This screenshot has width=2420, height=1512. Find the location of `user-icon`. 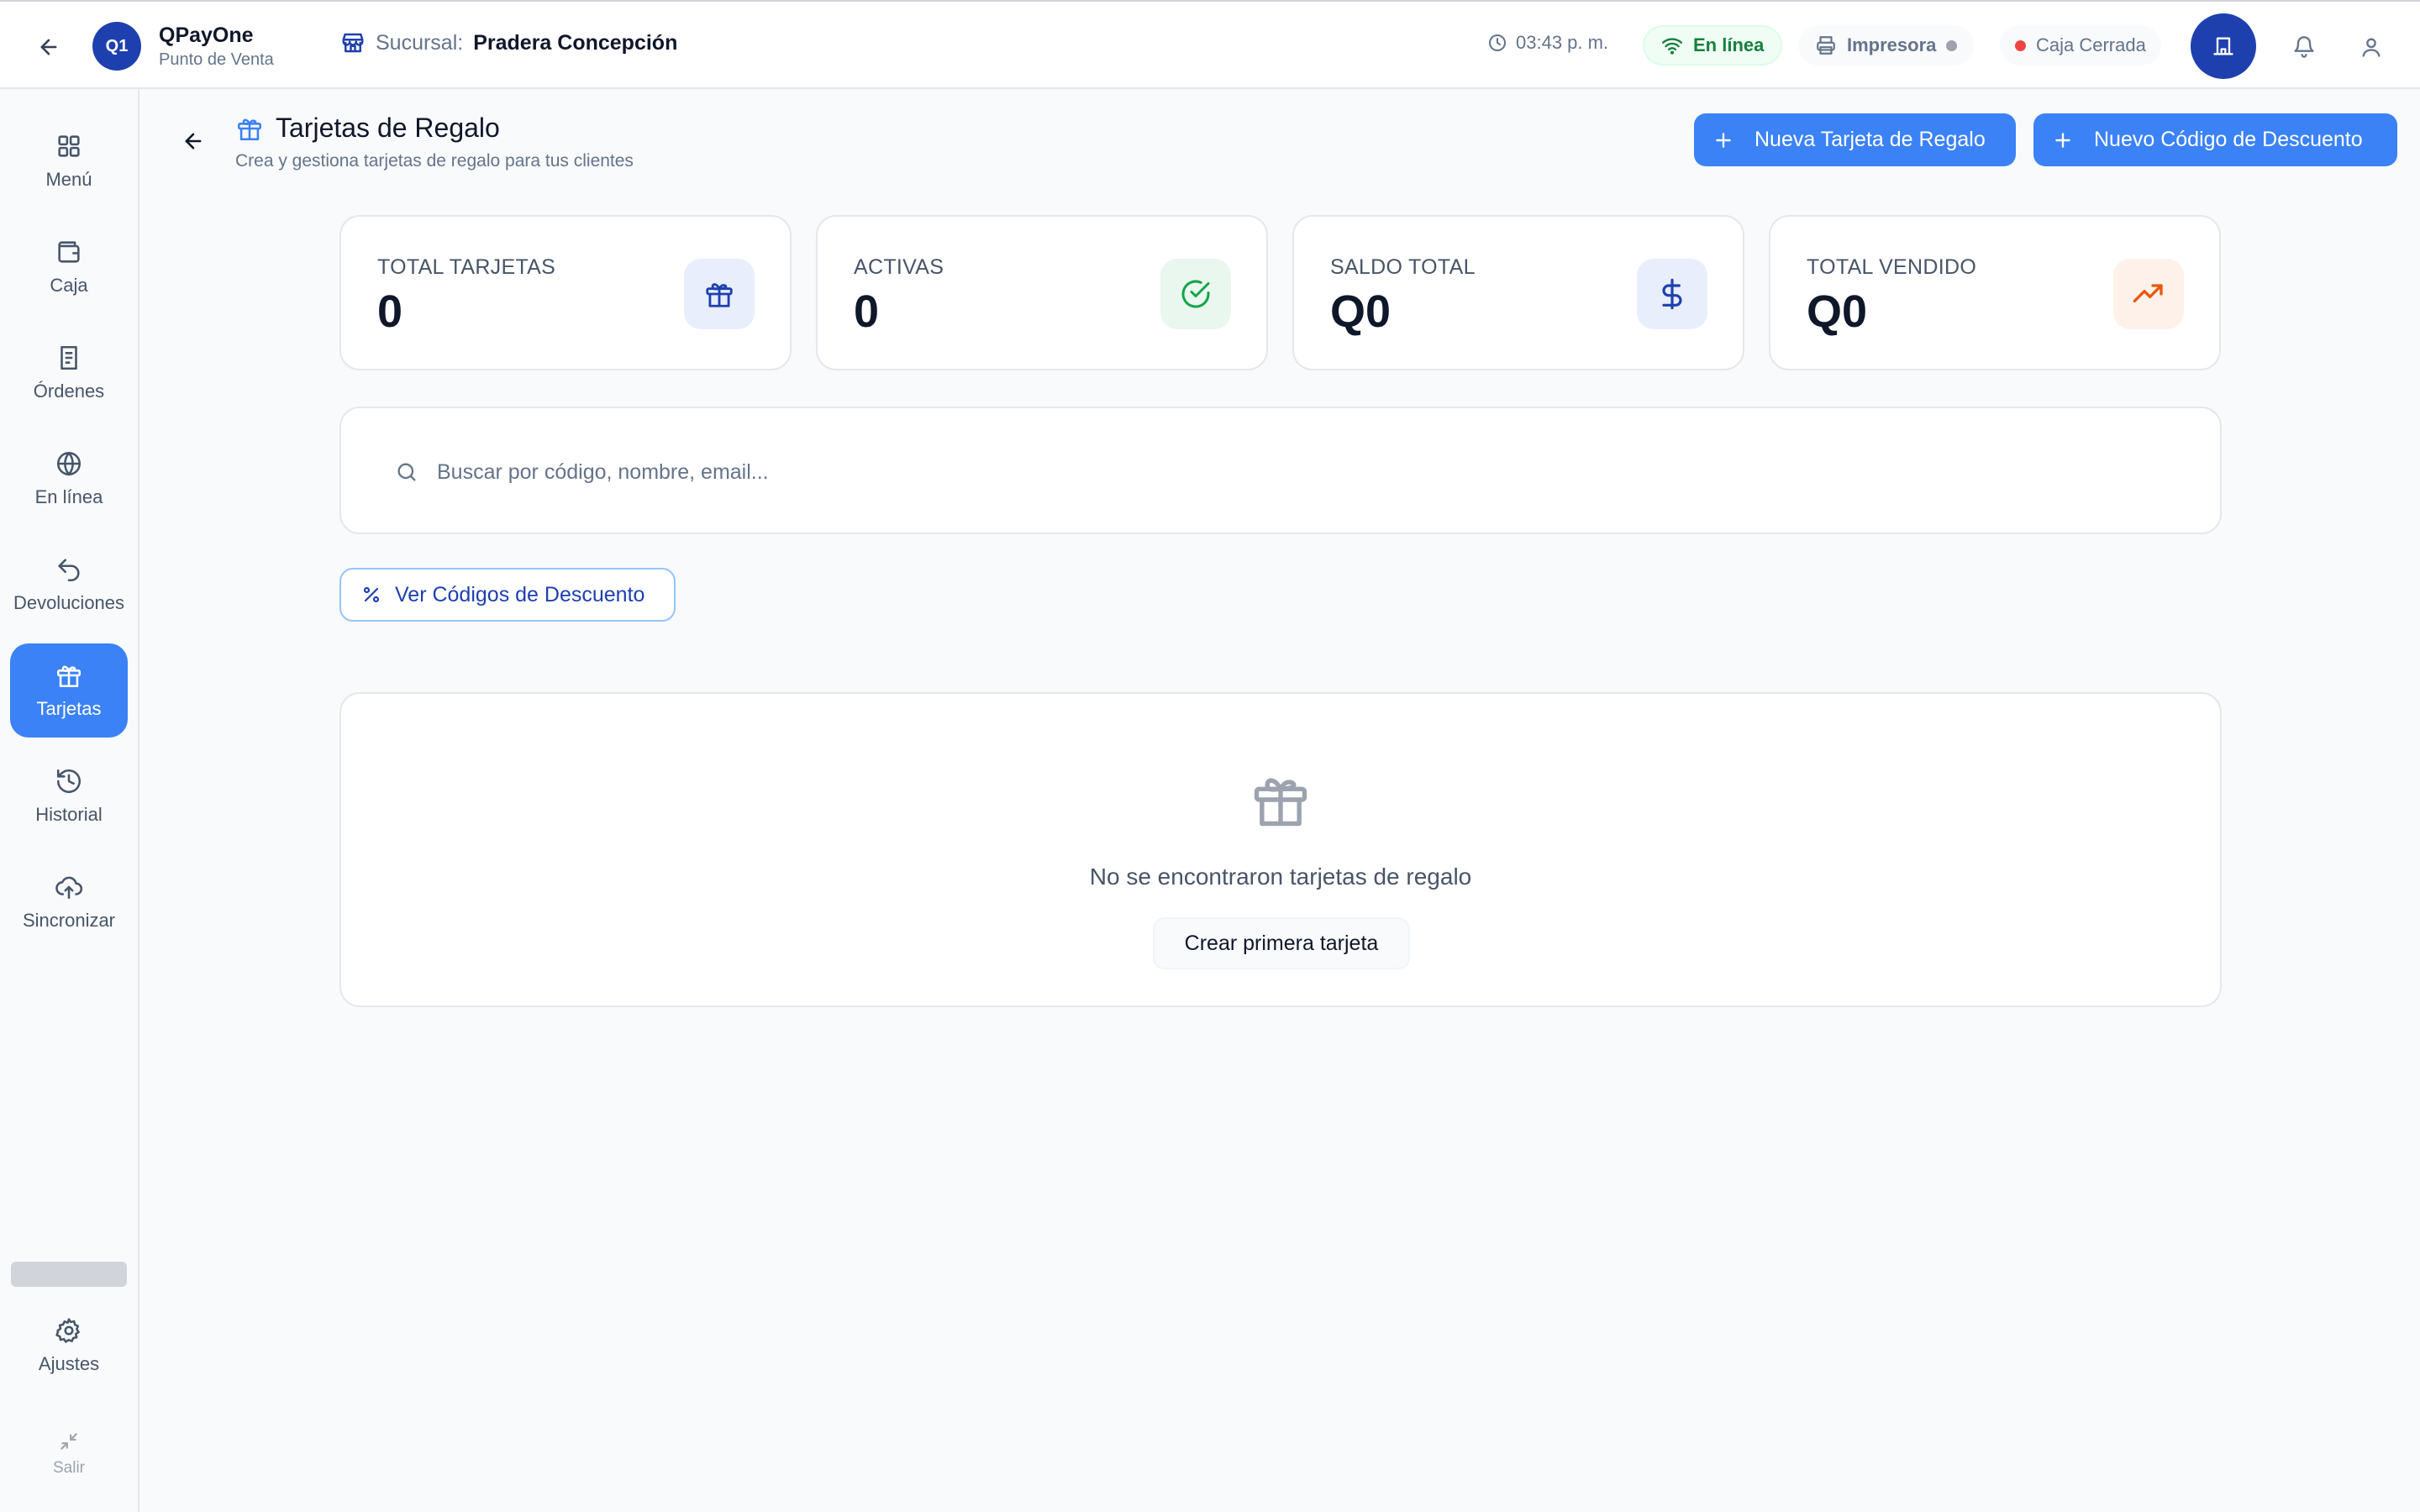

user-icon is located at coordinates (2371, 47).